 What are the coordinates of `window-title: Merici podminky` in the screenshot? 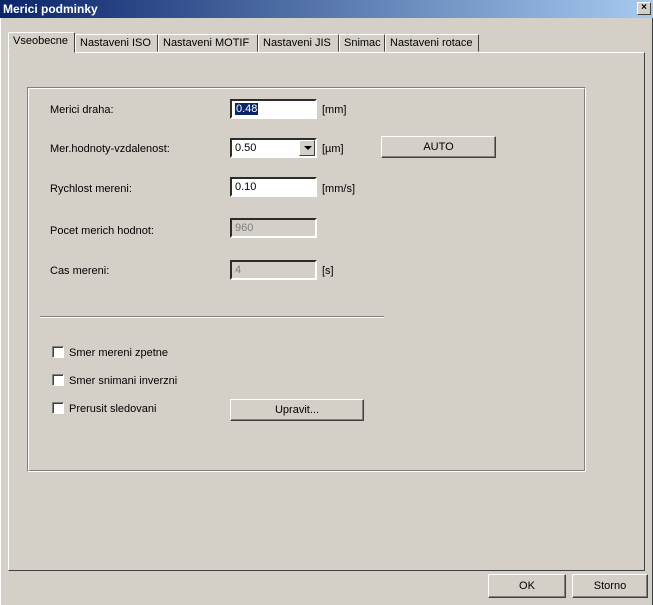 It's located at (50, 9).